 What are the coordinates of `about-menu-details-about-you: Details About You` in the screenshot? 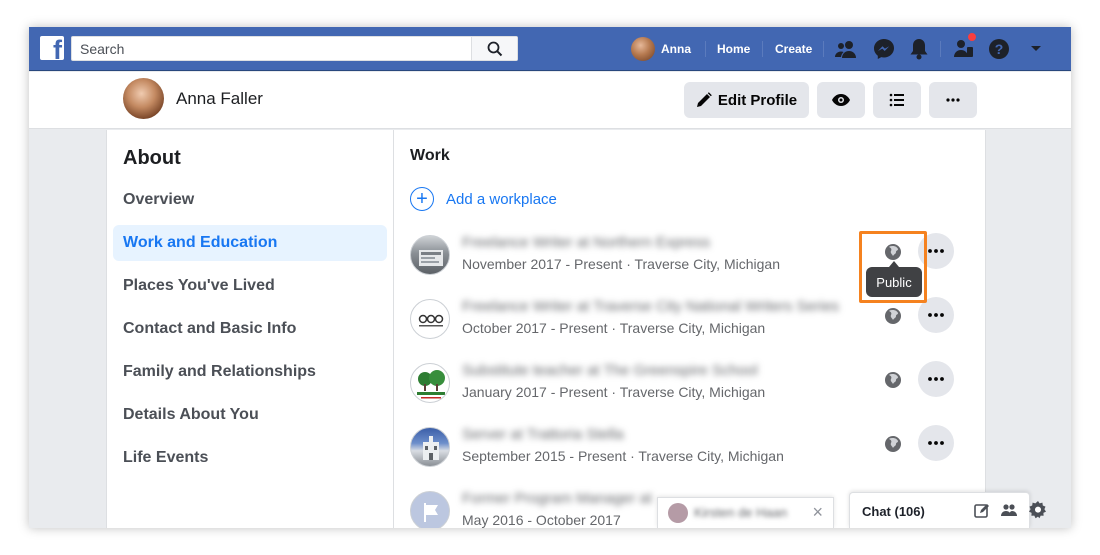 It's located at (250, 415).